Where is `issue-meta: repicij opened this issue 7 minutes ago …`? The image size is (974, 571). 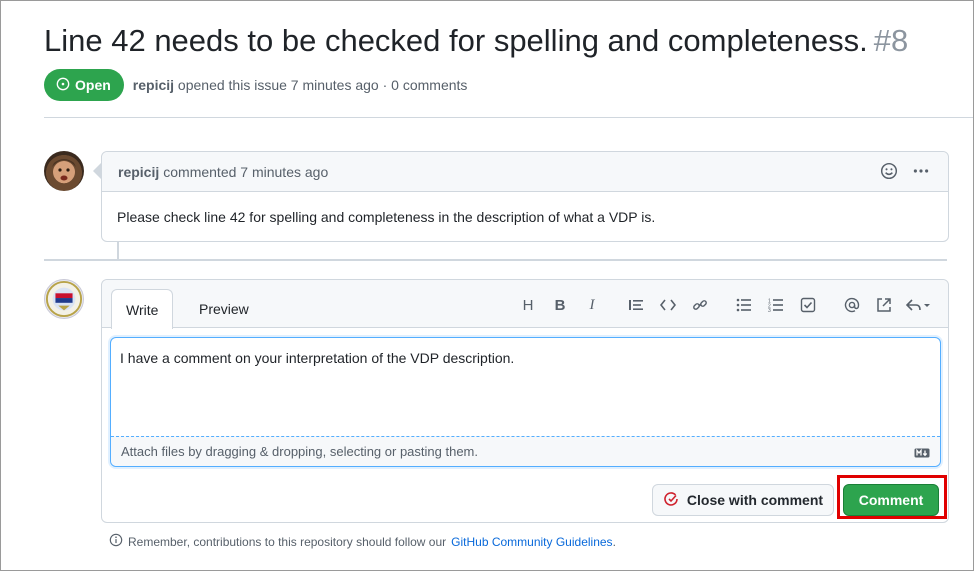
issue-meta: repicij opened this issue 7 minutes ago … is located at coordinates (300, 85).